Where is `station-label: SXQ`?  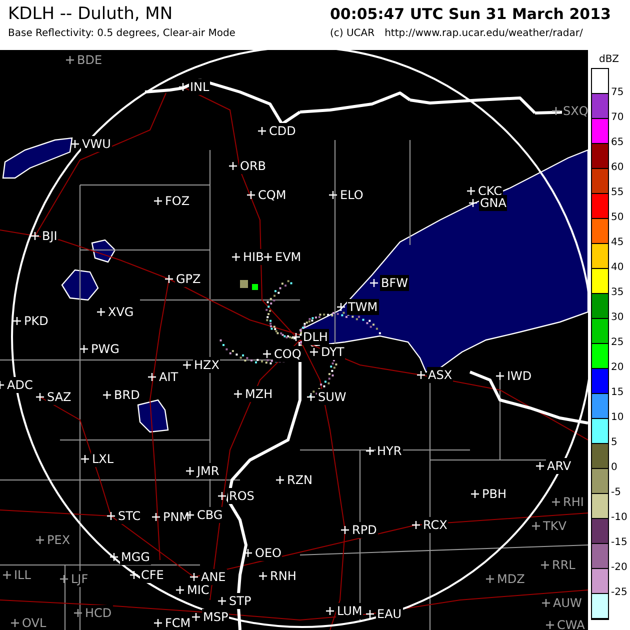 station-label: SXQ is located at coordinates (575, 111).